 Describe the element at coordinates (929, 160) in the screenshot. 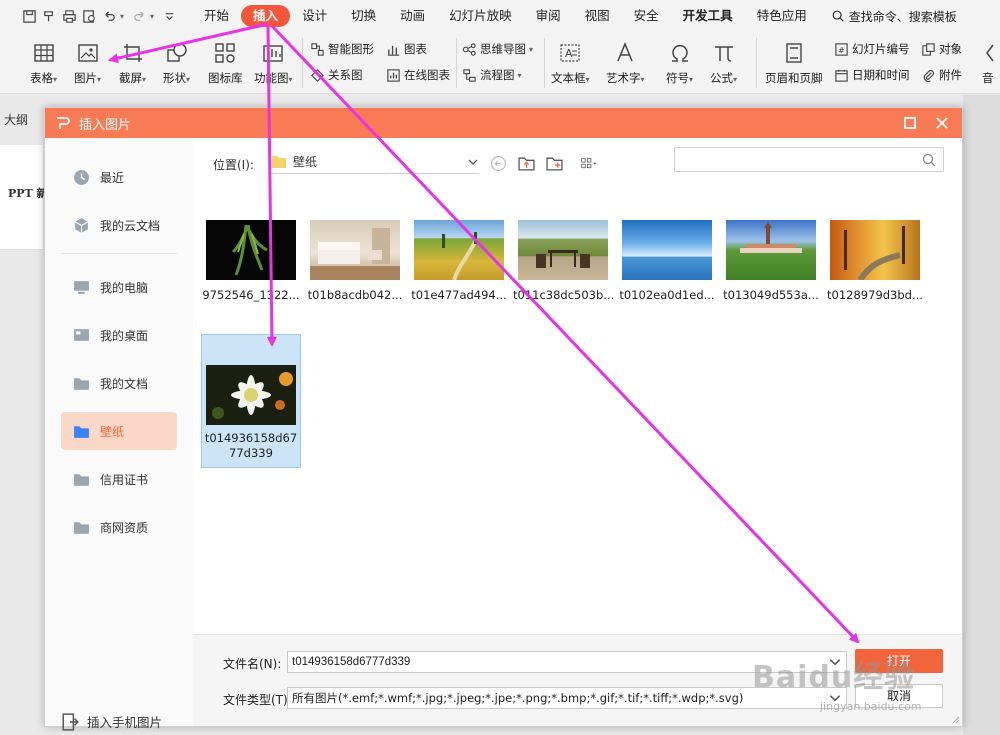

I see `search-icon` at that location.